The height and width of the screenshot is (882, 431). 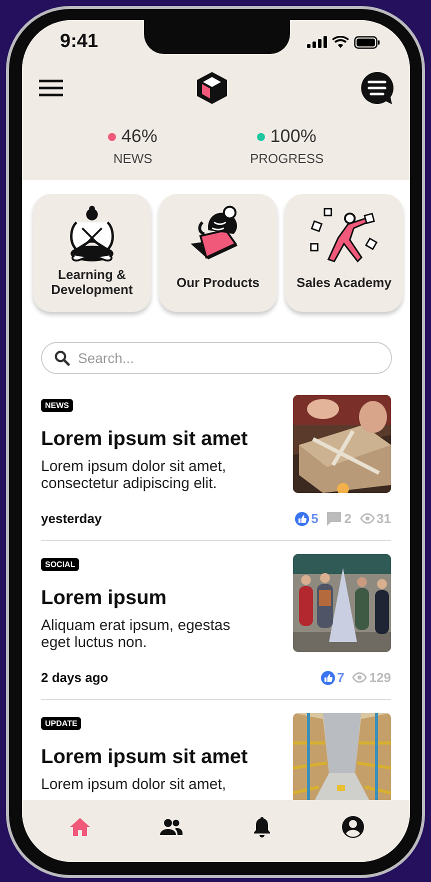 What do you see at coordinates (104, 598) in the screenshot?
I see `article-title: Lorem ipsum` at bounding box center [104, 598].